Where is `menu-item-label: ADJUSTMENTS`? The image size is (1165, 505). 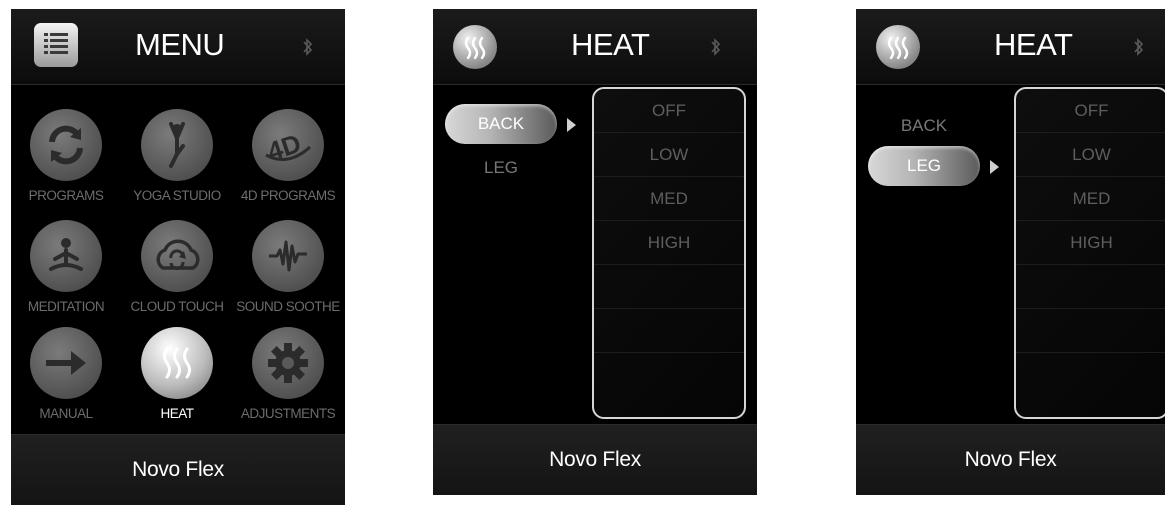 menu-item-label: ADJUSTMENTS is located at coordinates (288, 413).